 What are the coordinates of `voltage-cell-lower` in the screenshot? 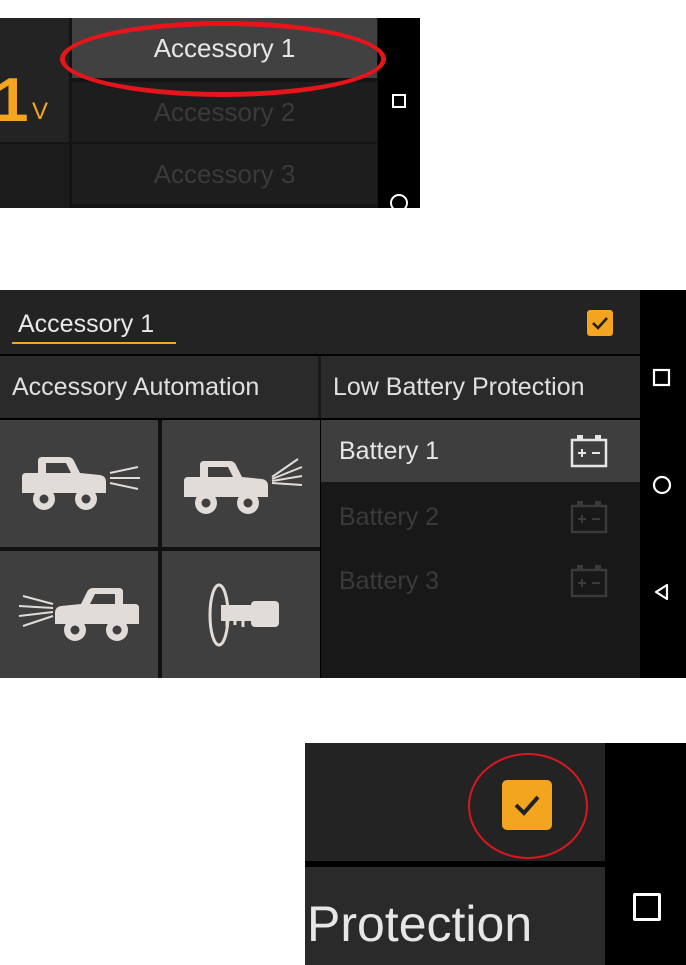 It's located at (34, 176).